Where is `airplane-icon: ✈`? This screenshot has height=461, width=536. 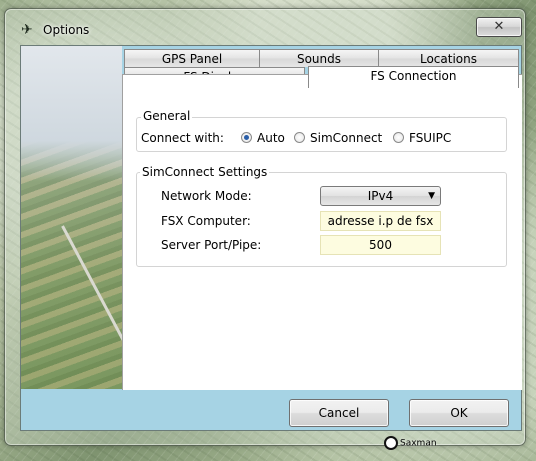
airplane-icon: ✈ is located at coordinates (27, 30).